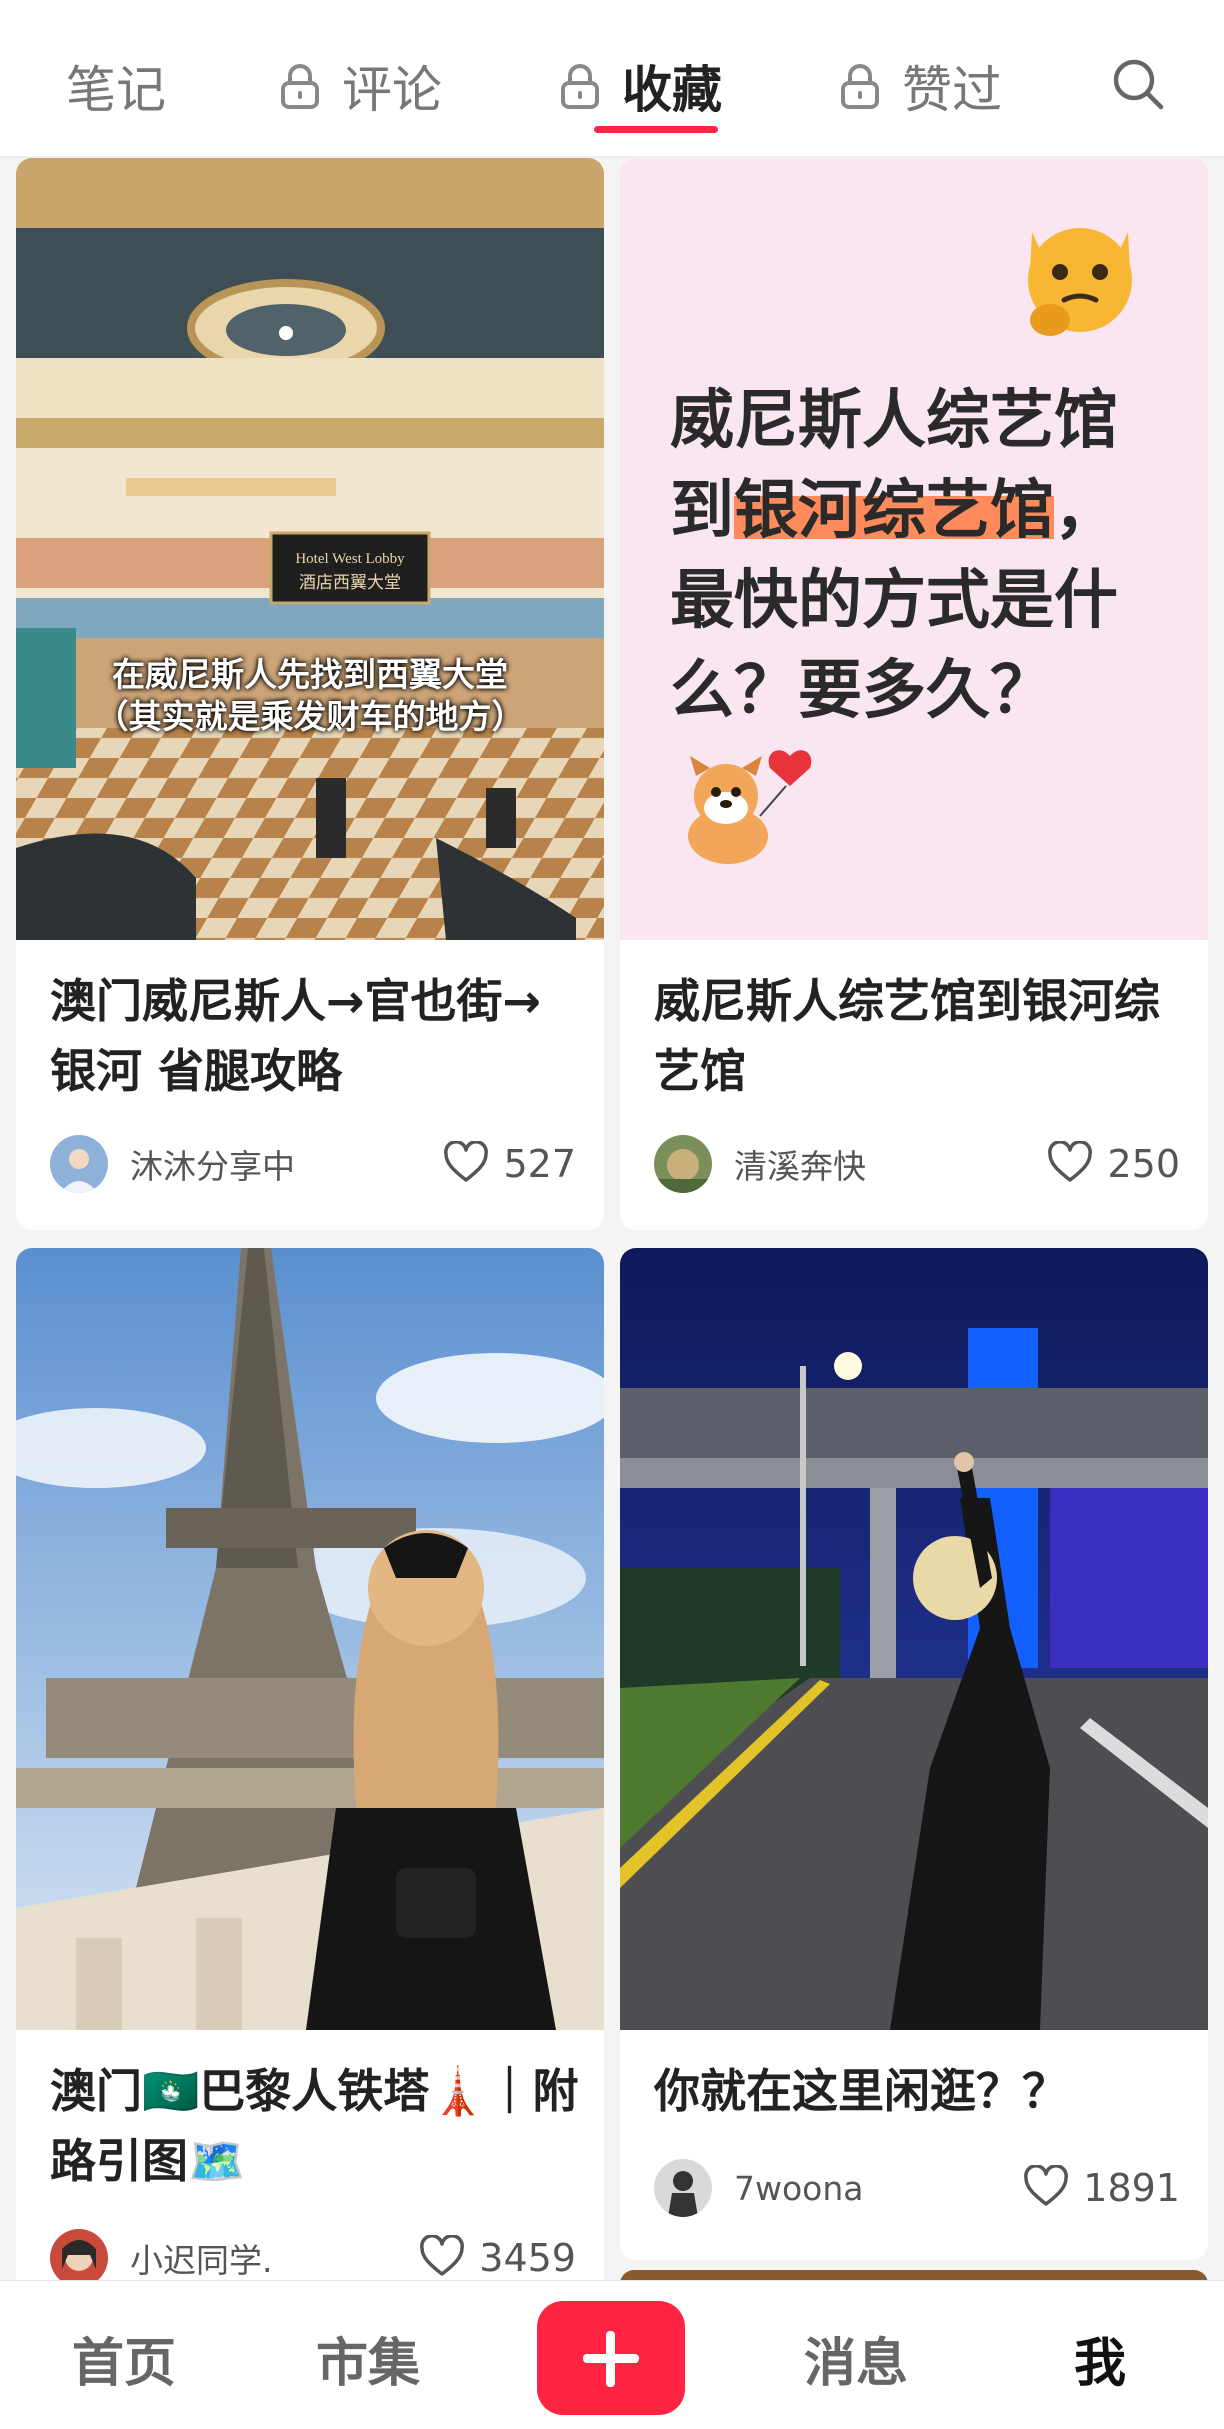 This screenshot has height=2429, width=1224. Describe the element at coordinates (350, 583) in the screenshot. I see `sign-text-zh: 酒店西翼大堂` at that location.